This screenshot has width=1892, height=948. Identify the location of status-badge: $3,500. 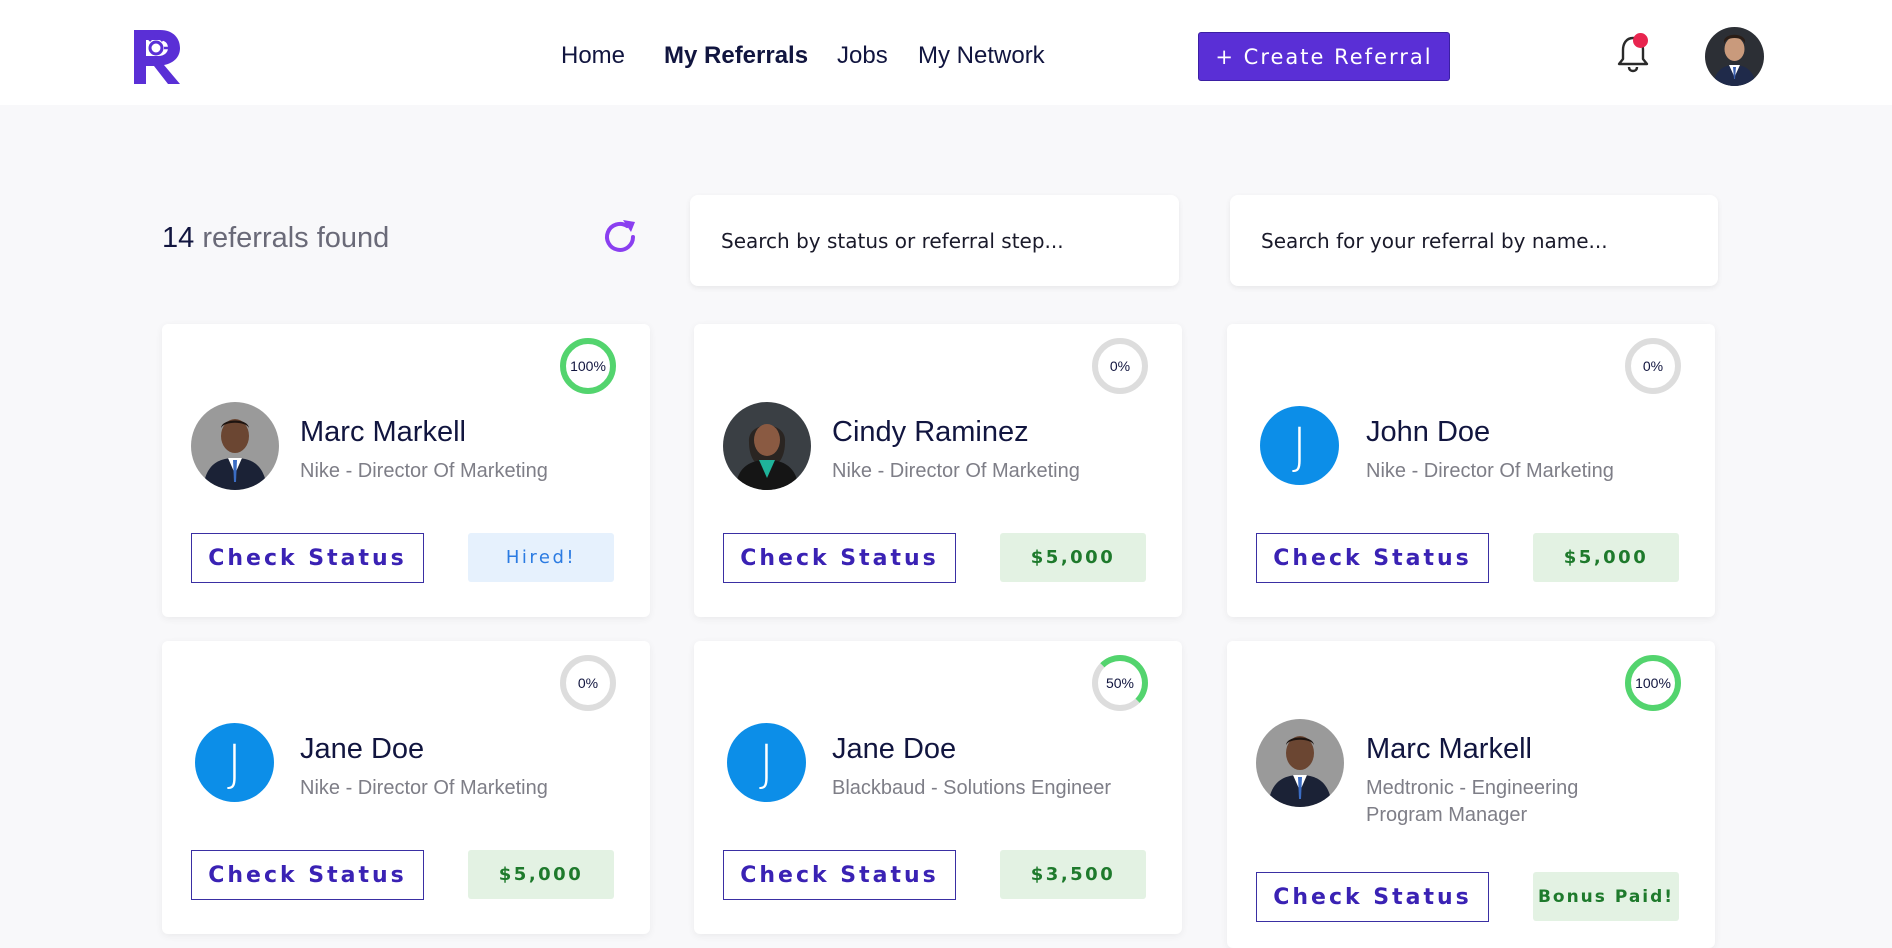
(1073, 874).